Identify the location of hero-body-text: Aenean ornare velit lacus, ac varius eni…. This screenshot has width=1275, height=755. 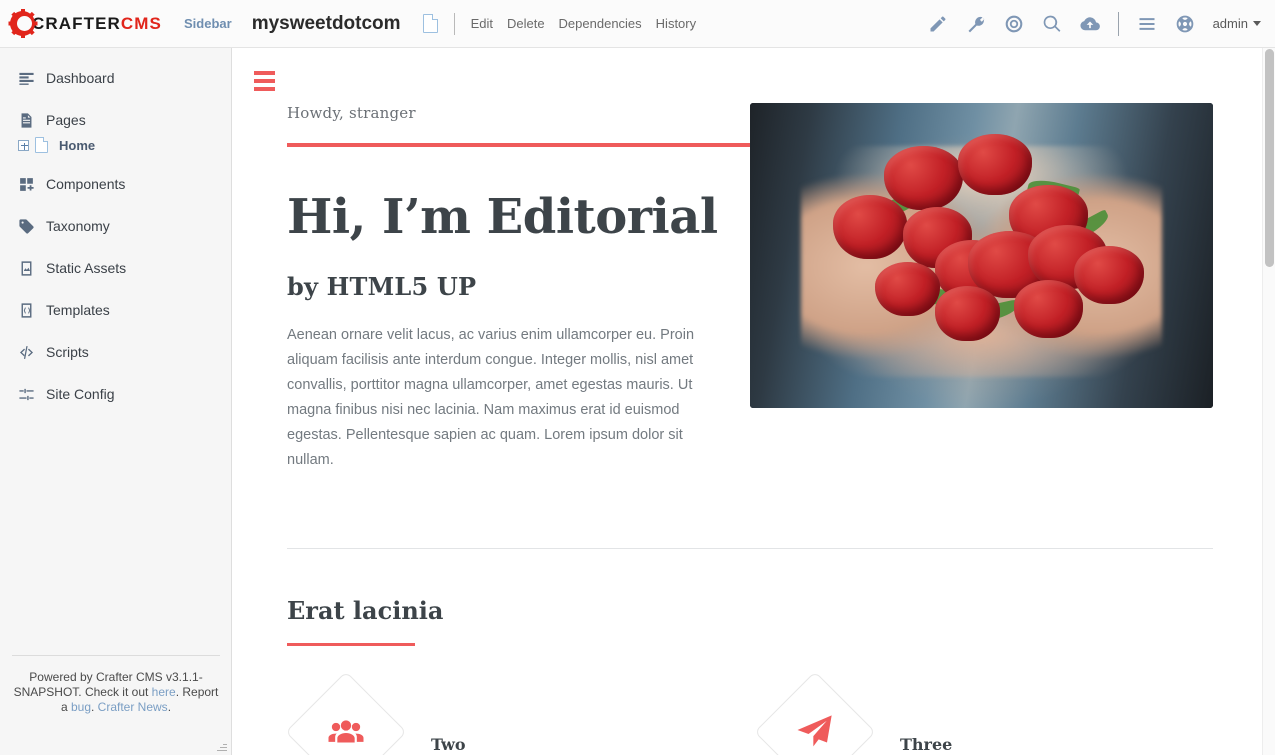
(491, 397).